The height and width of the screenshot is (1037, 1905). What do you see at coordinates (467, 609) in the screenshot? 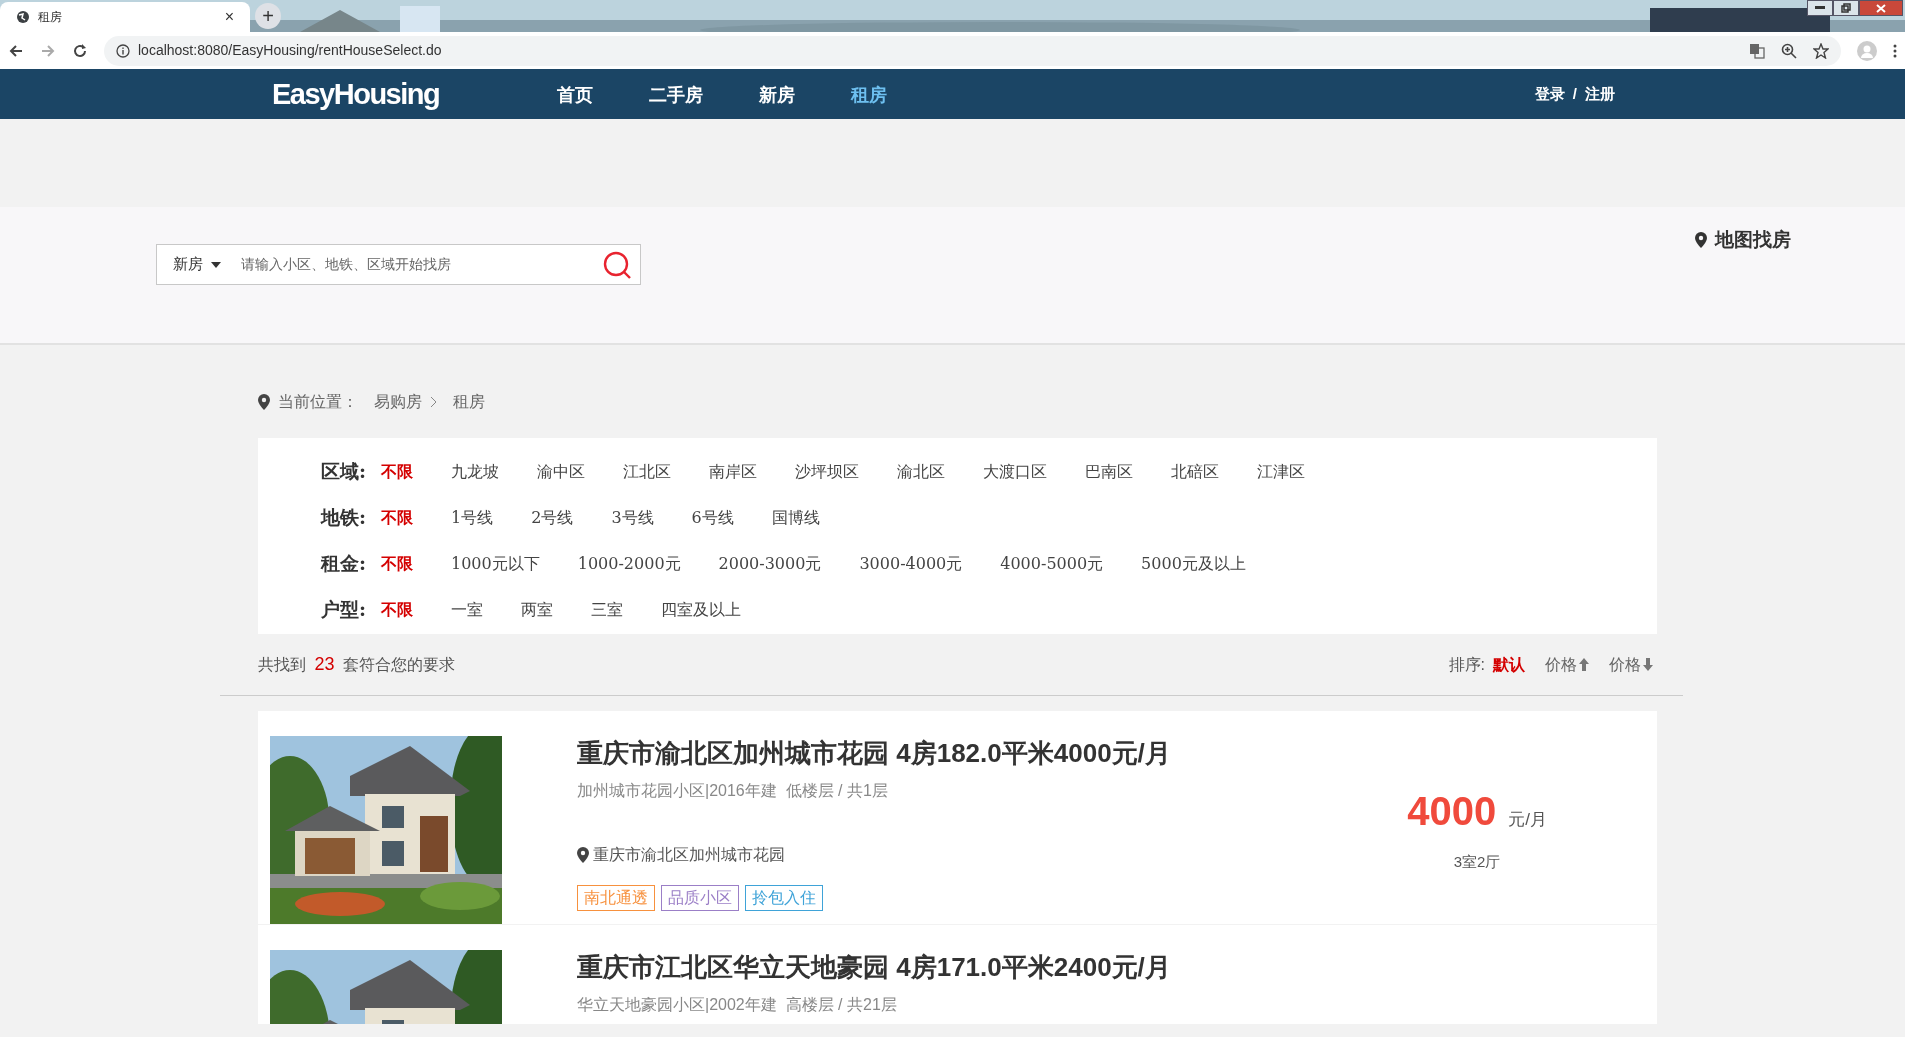
I see `filter-option: 一室` at bounding box center [467, 609].